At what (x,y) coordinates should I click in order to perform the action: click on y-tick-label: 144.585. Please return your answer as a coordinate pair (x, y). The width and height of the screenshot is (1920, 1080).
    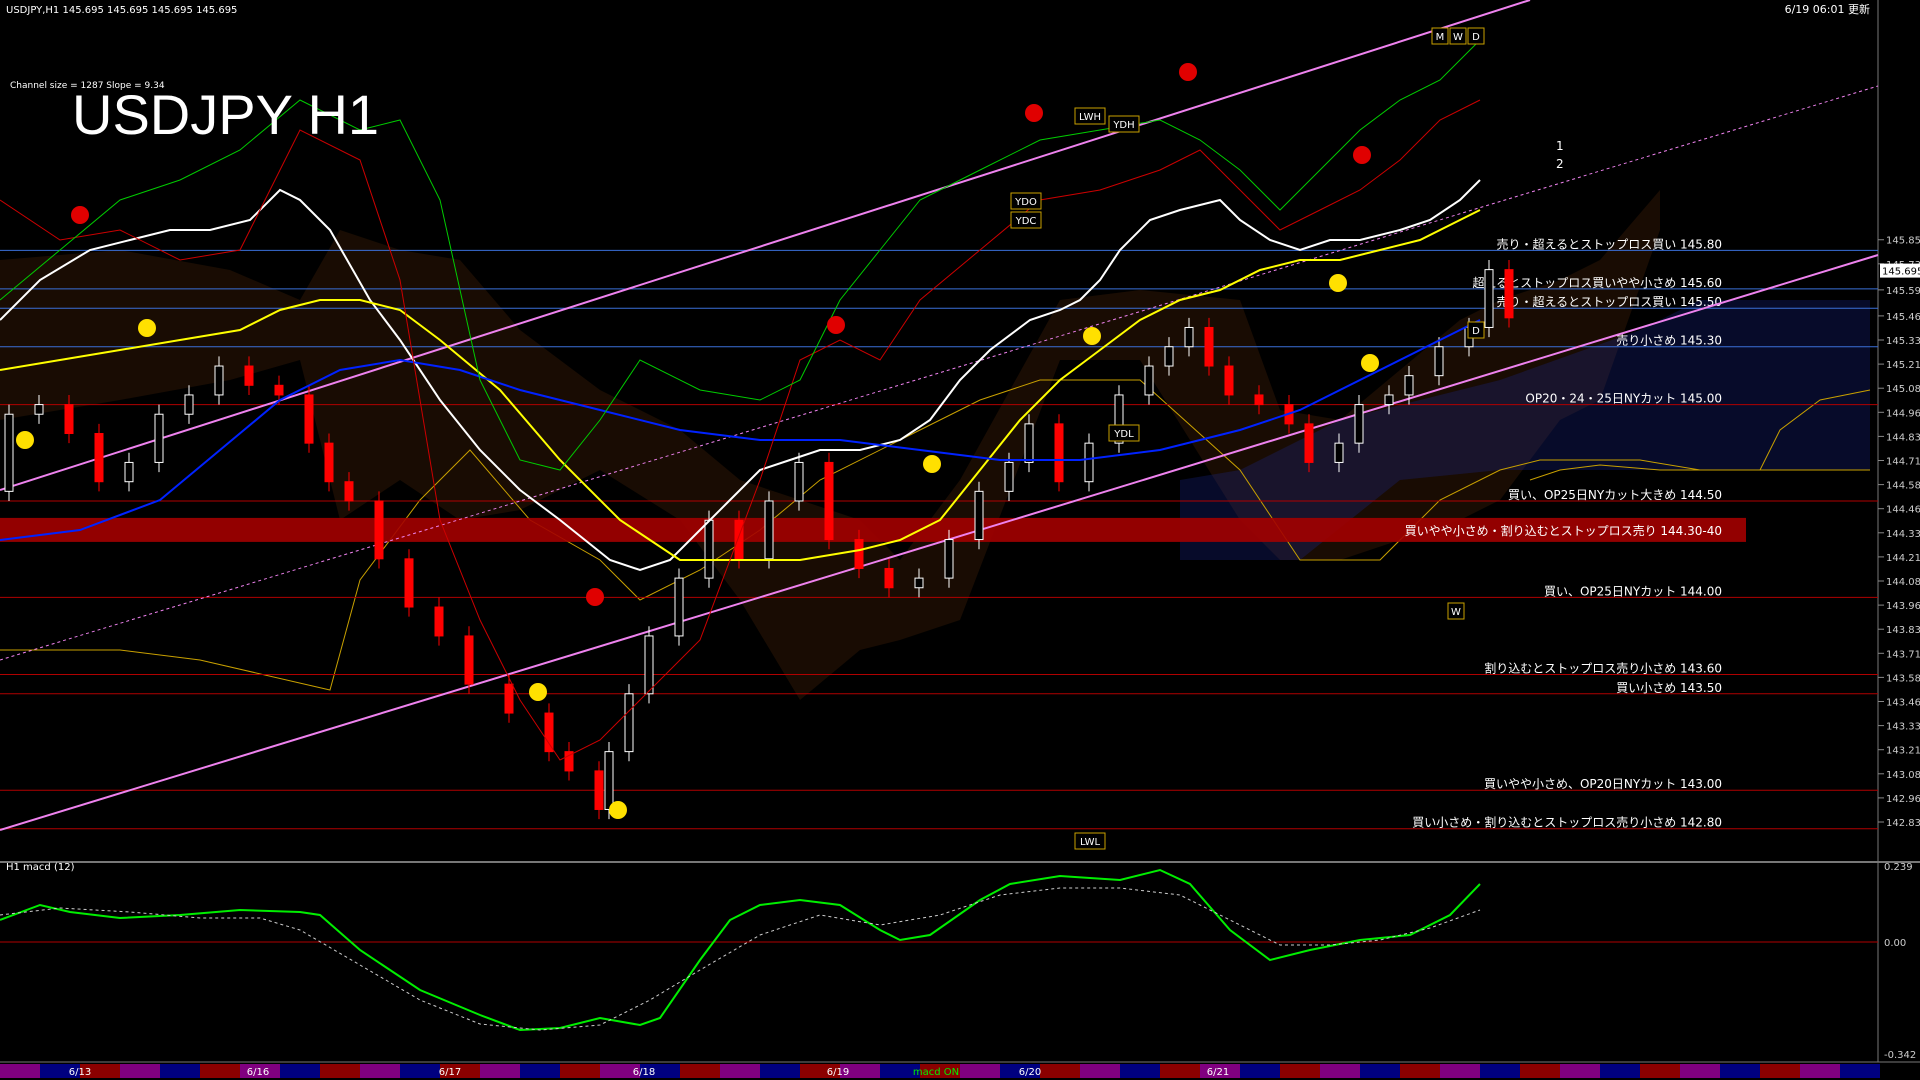
    Looking at the image, I should click on (1903, 486).